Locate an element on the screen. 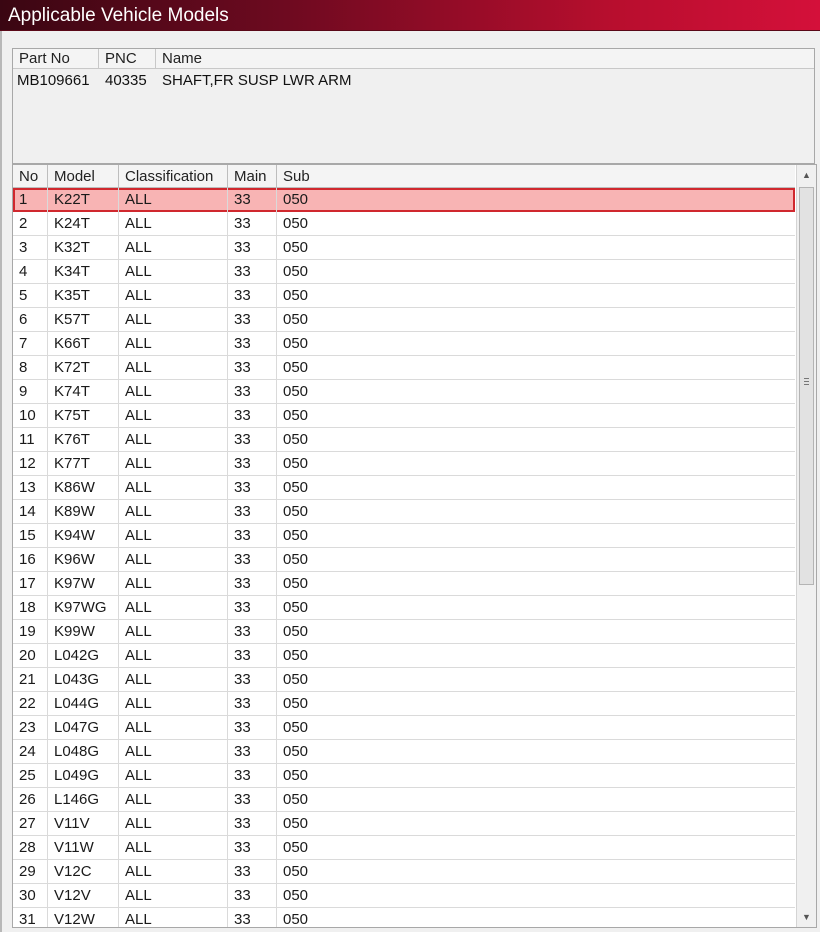 The width and height of the screenshot is (820, 932). vertical-scrollbar: ▲ ▼ is located at coordinates (806, 546).